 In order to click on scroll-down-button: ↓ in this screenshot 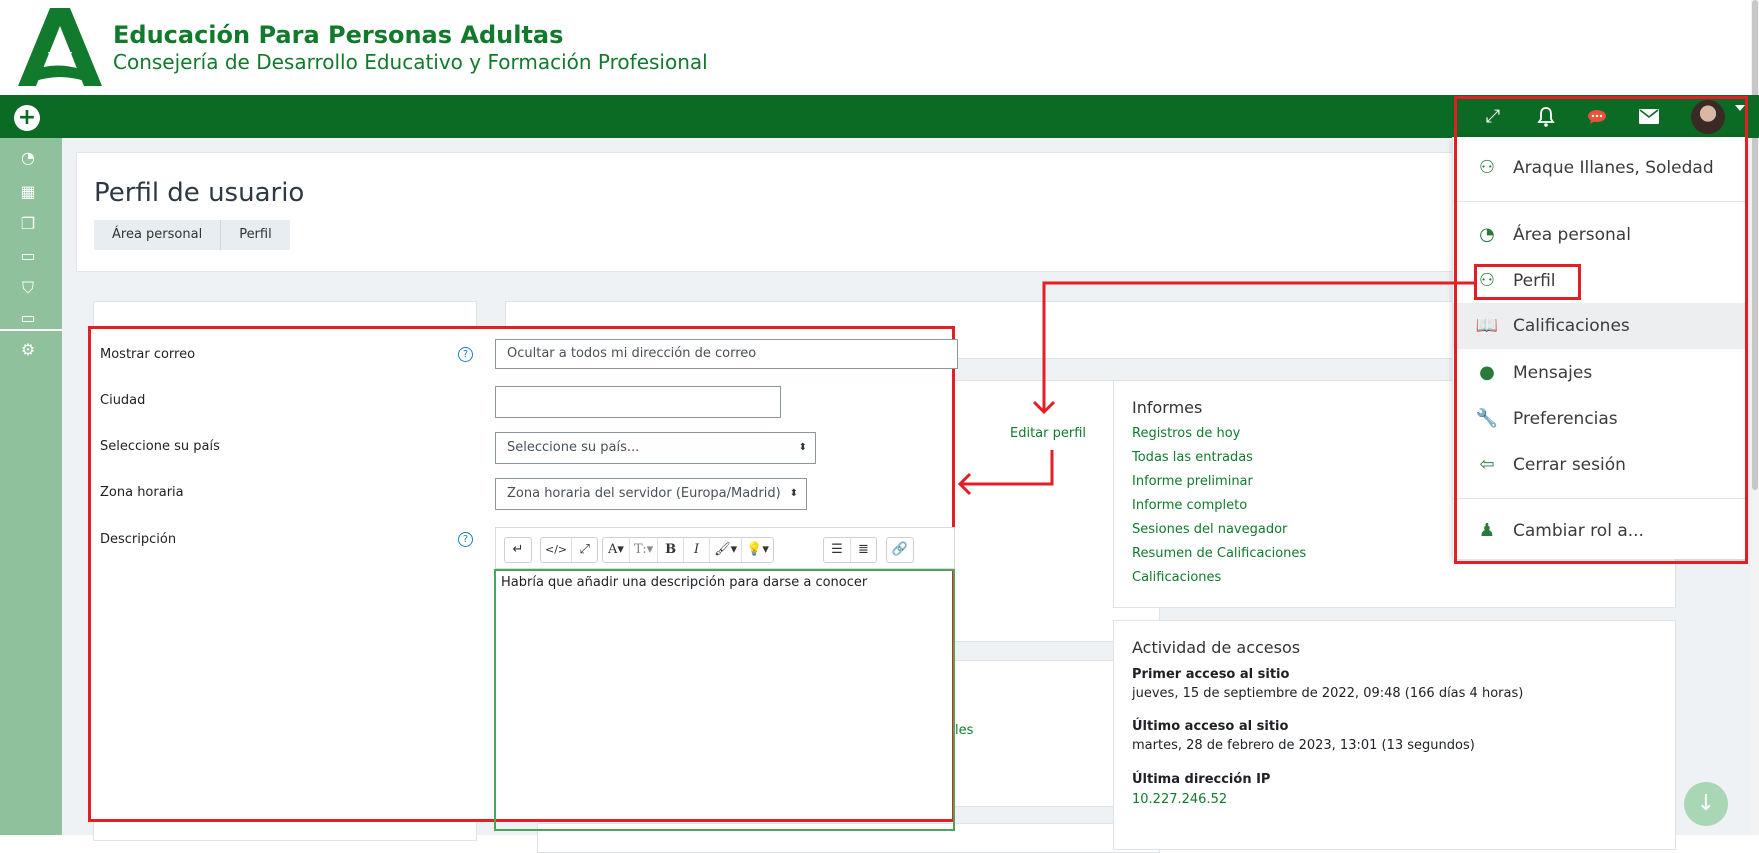, I will do `click(1706, 804)`.